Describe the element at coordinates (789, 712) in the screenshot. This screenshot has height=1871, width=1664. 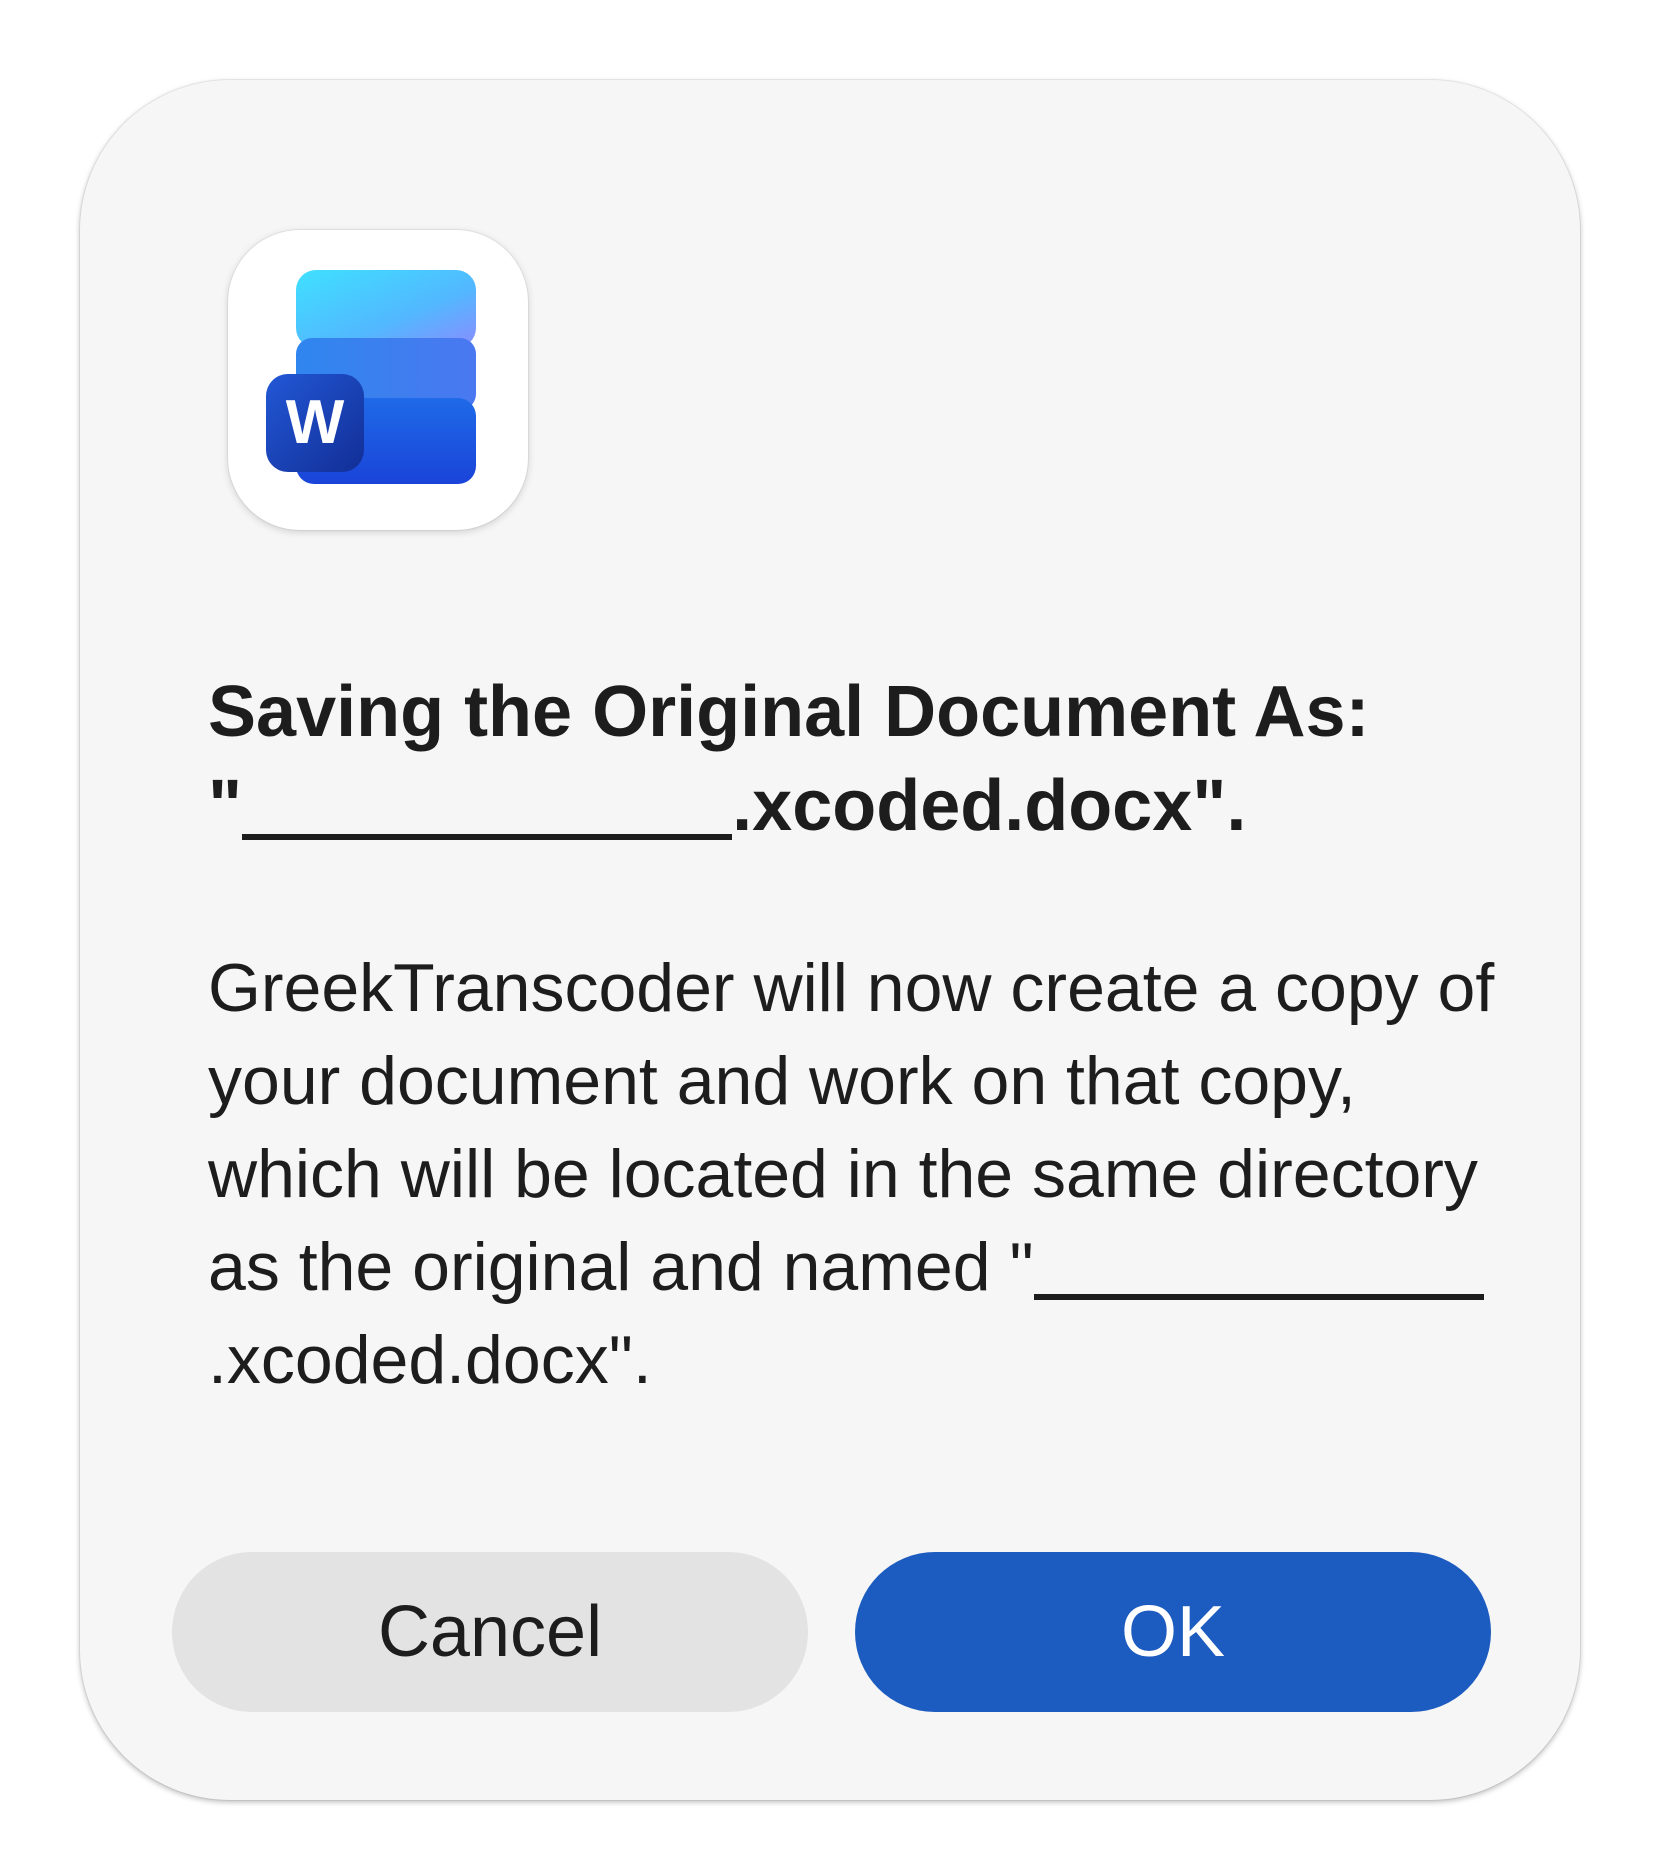
I see `dialog-title-line1: Saving the Original Document As:` at that location.